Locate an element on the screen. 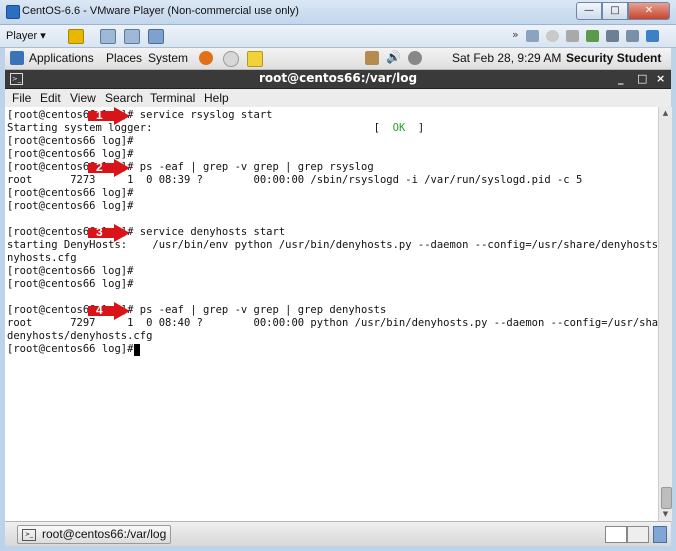 The image size is (676, 551). vmware-app-icon is located at coordinates (13, 12).